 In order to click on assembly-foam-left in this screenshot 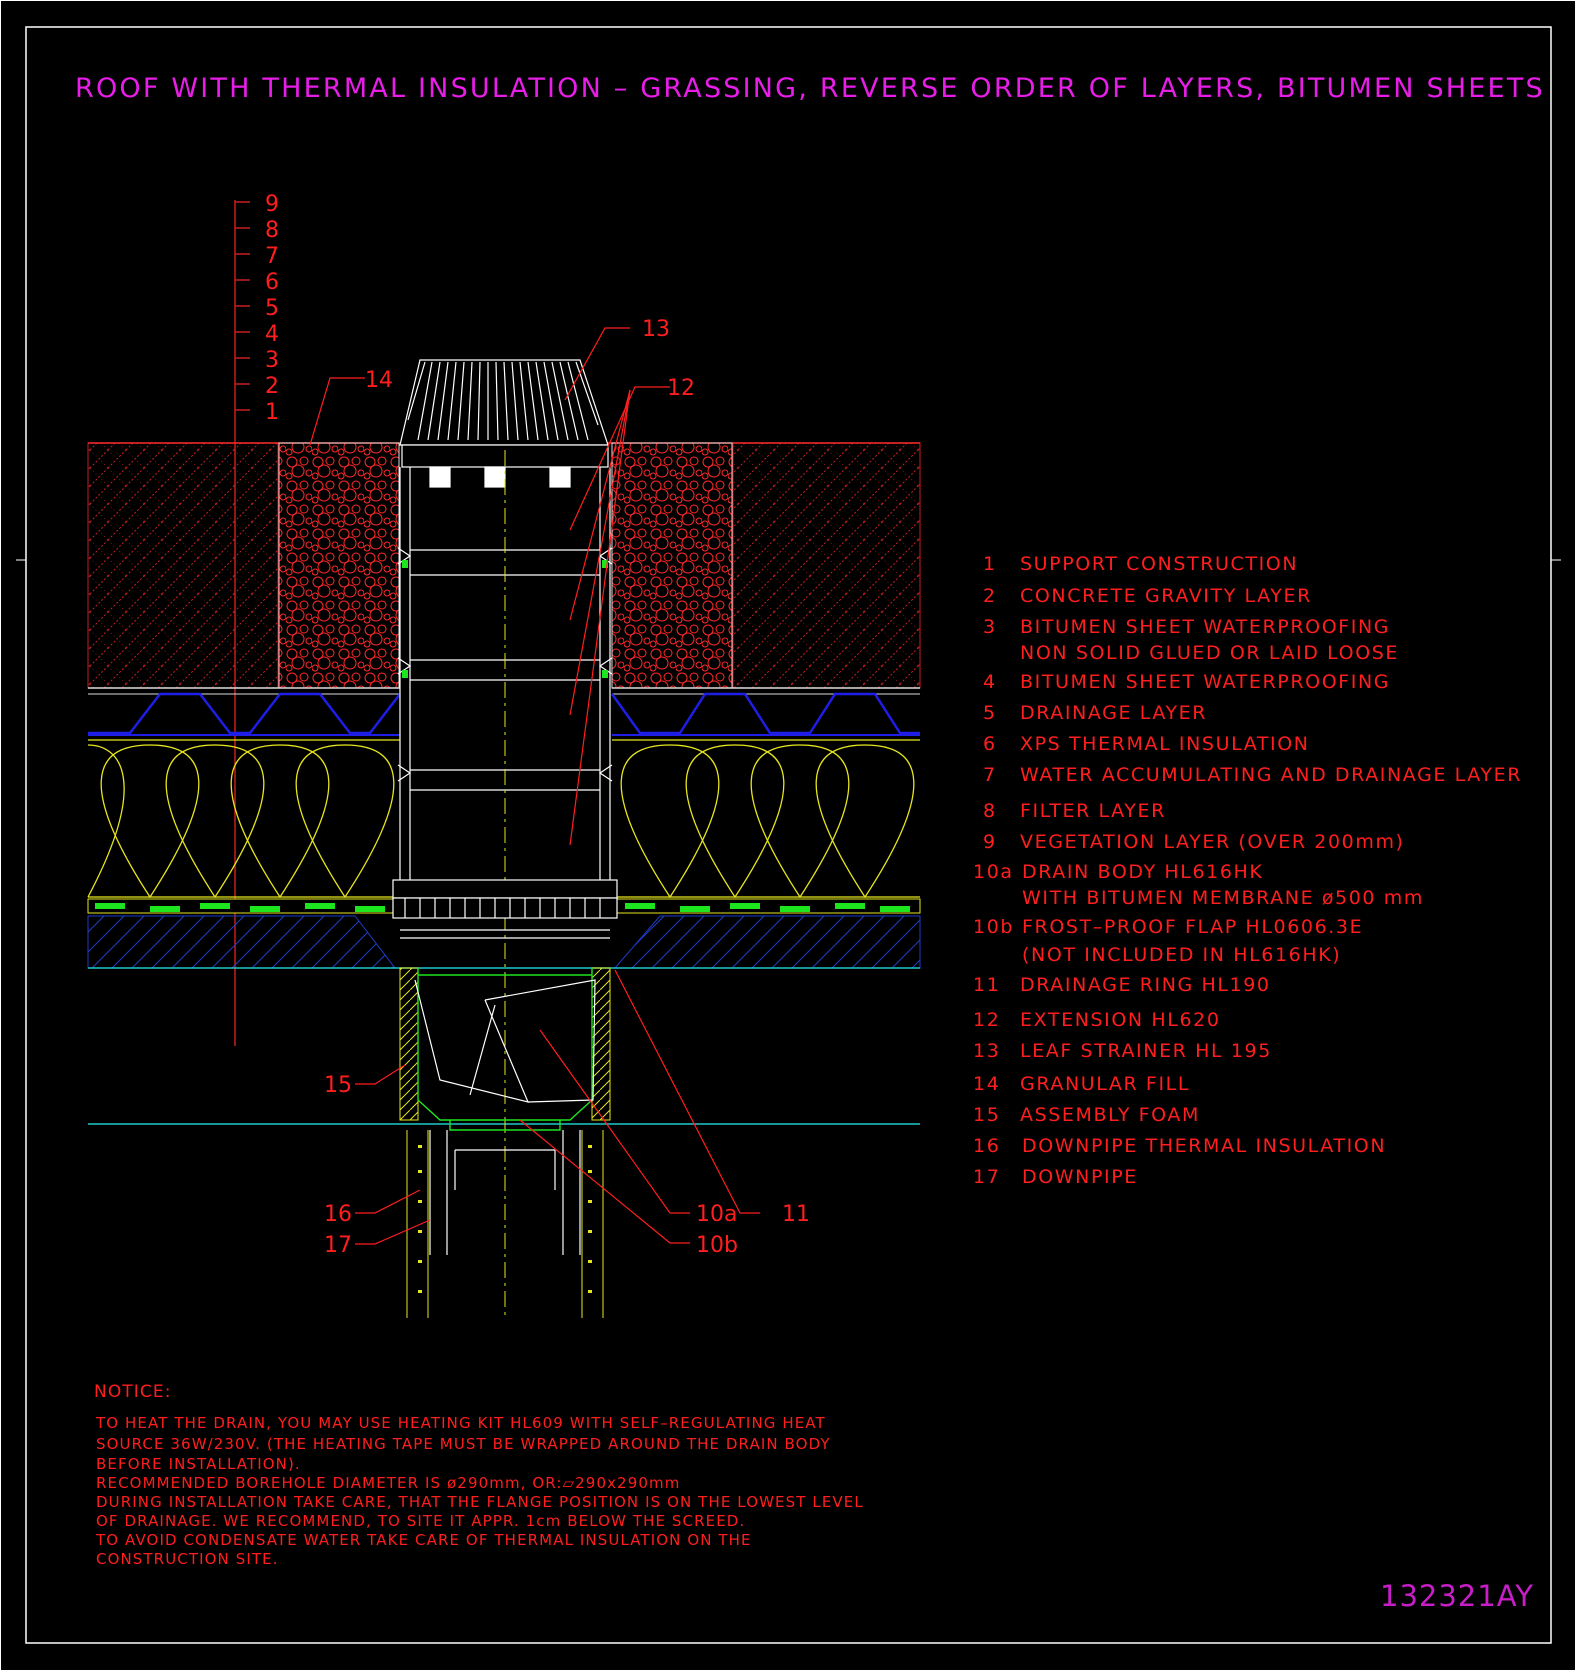, I will do `click(409, 1044)`.